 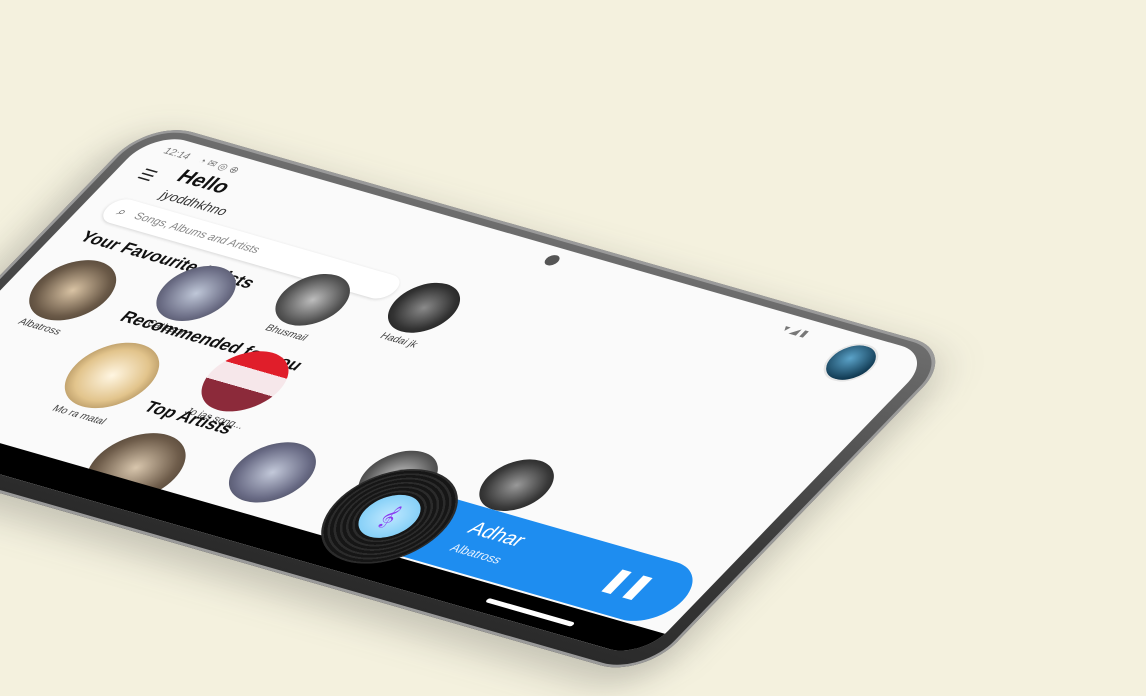 What do you see at coordinates (795, 331) in the screenshot?
I see `status-right-icons: ▾ ◢ ▮` at bounding box center [795, 331].